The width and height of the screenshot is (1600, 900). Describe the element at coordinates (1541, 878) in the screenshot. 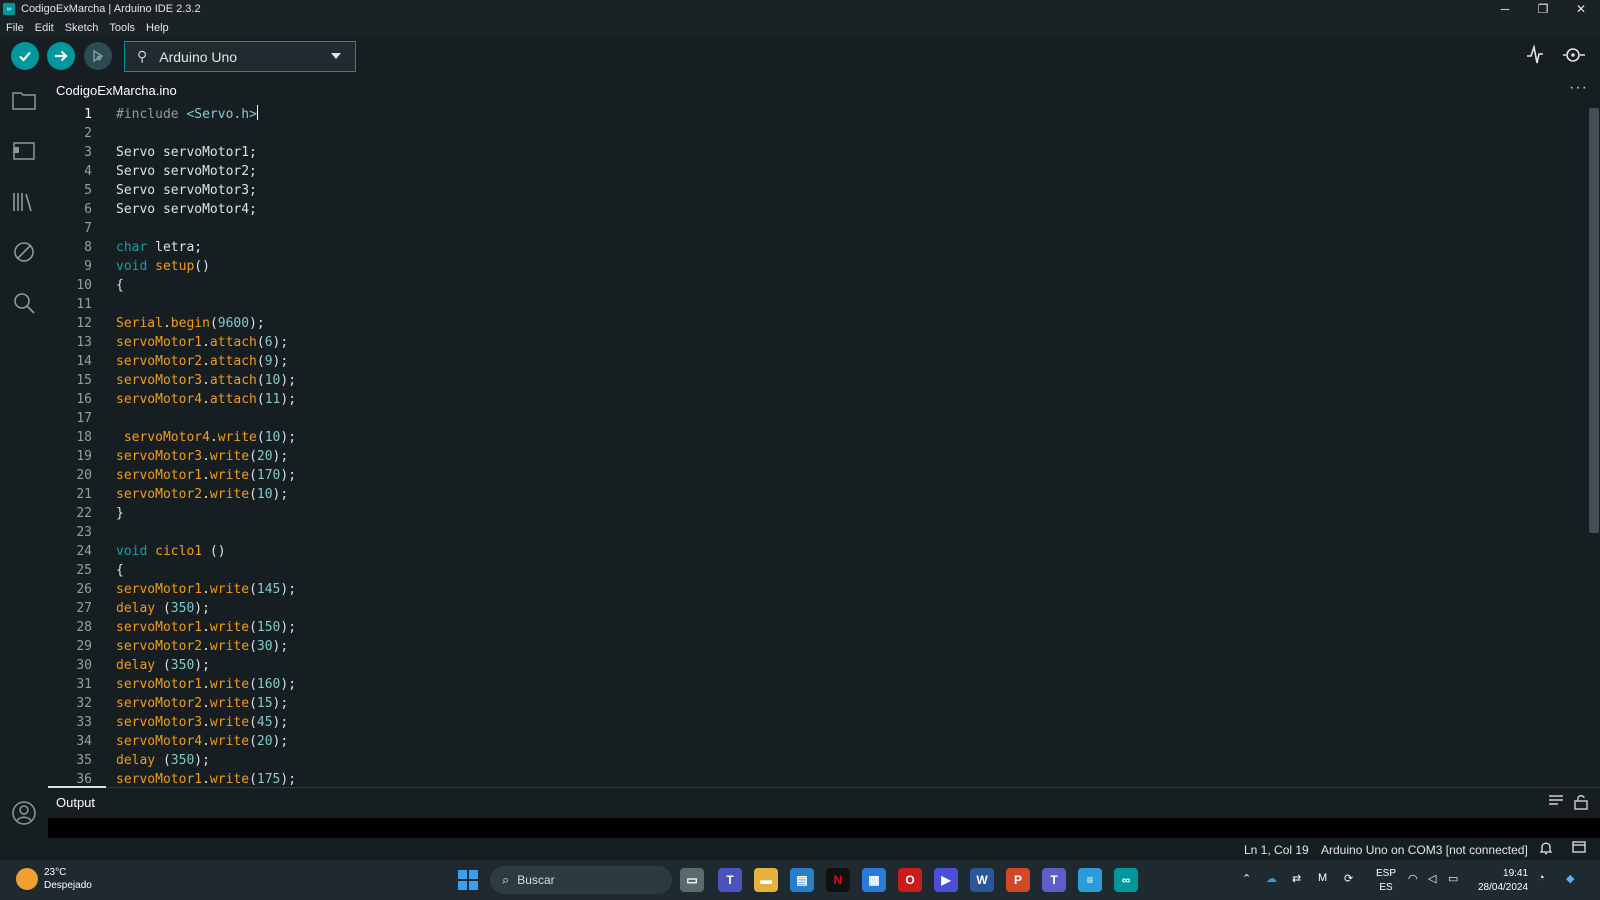

I see `notification-center-icon: ◔` at that location.